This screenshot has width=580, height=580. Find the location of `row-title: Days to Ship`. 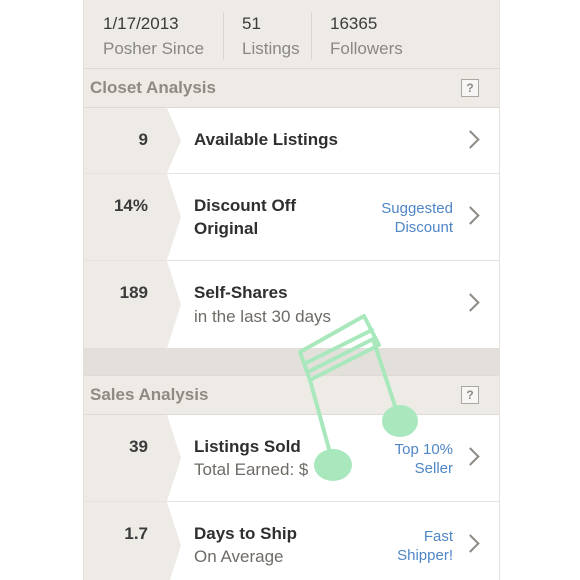

row-title: Days to Ship is located at coordinates (245, 533).